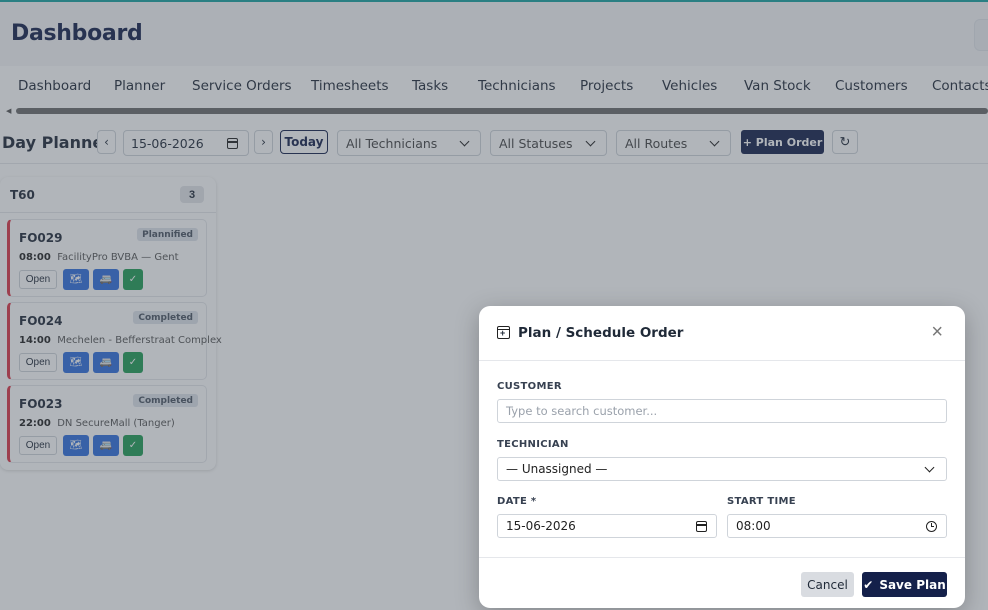  What do you see at coordinates (868, 584) in the screenshot?
I see `check-icon: ✔` at bounding box center [868, 584].